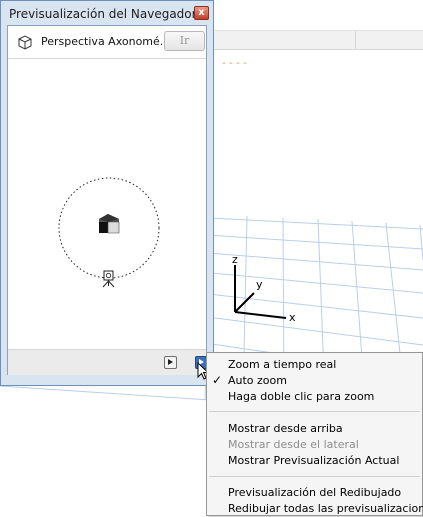  What do you see at coordinates (103, 14) in the screenshot?
I see `palette-title: Previsualización del Navegador` at bounding box center [103, 14].